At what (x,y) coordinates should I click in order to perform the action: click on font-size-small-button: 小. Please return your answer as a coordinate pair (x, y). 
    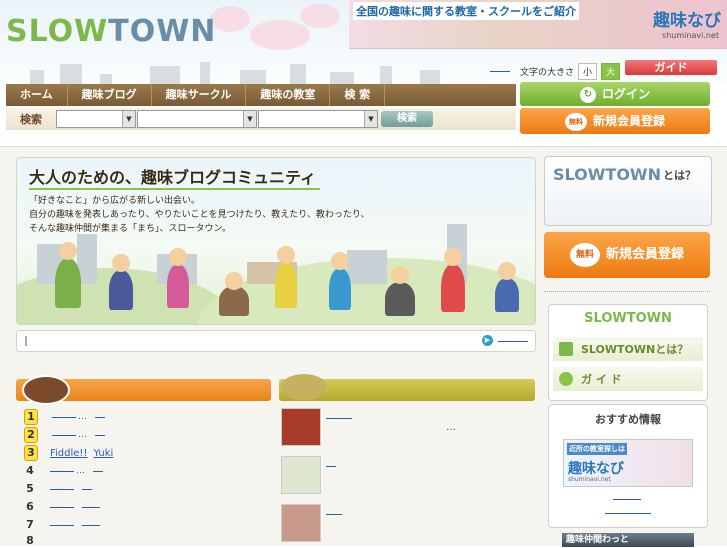
    Looking at the image, I should click on (588, 71).